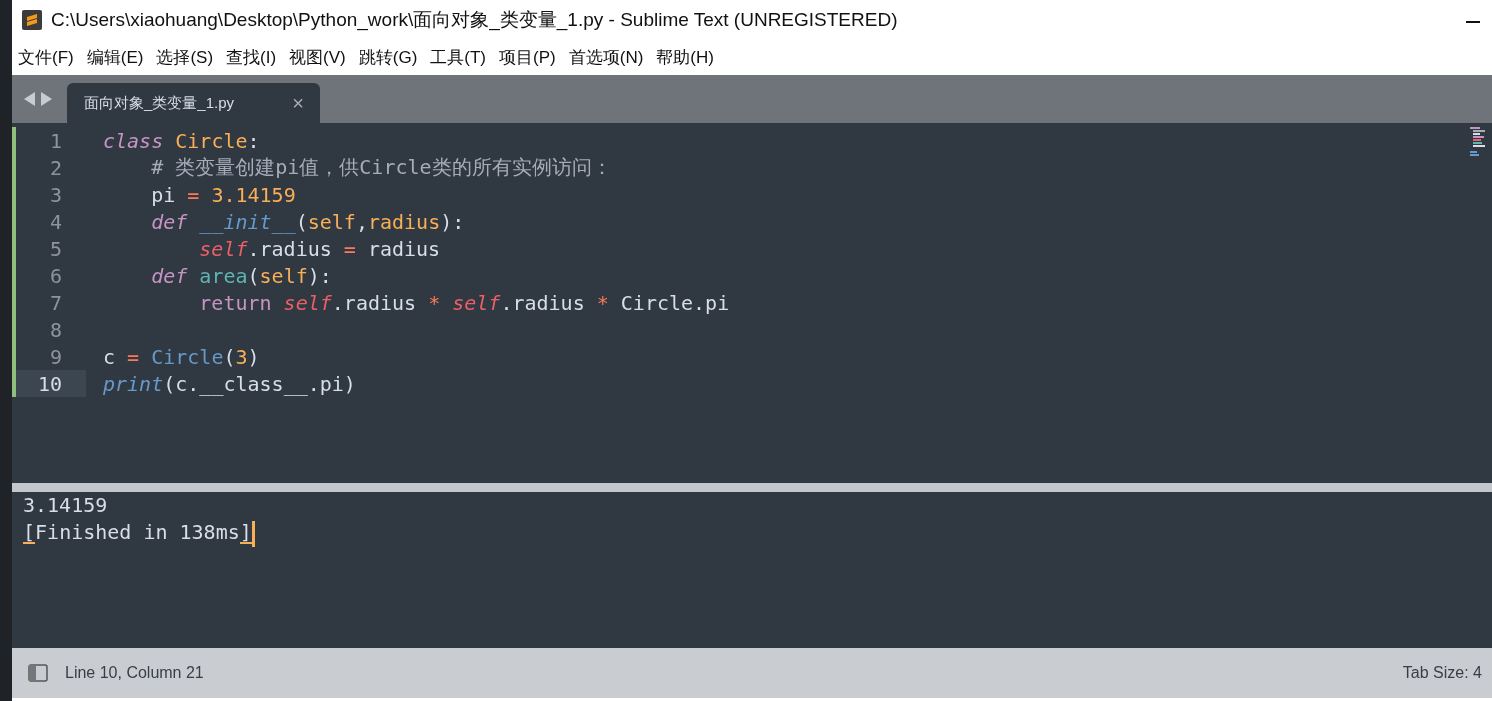 Image resolution: width=1492 pixels, height=701 pixels. Describe the element at coordinates (381, 167) in the screenshot. I see `code-line: # 类变量创建pi值，供Circle类的所有实例访问：` at that location.